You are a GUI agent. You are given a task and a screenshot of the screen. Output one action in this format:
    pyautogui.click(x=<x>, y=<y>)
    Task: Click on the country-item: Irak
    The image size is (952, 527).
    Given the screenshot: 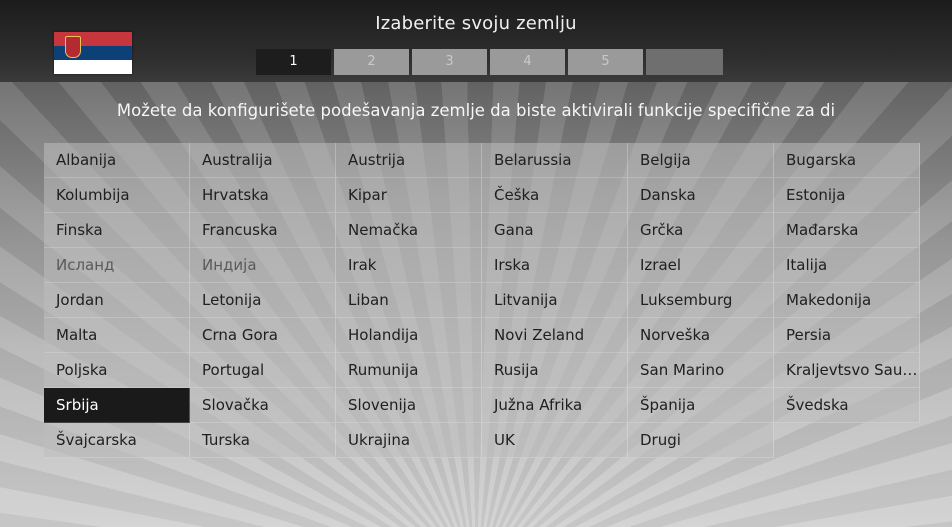 What is the action you would take?
    pyautogui.click(x=409, y=265)
    